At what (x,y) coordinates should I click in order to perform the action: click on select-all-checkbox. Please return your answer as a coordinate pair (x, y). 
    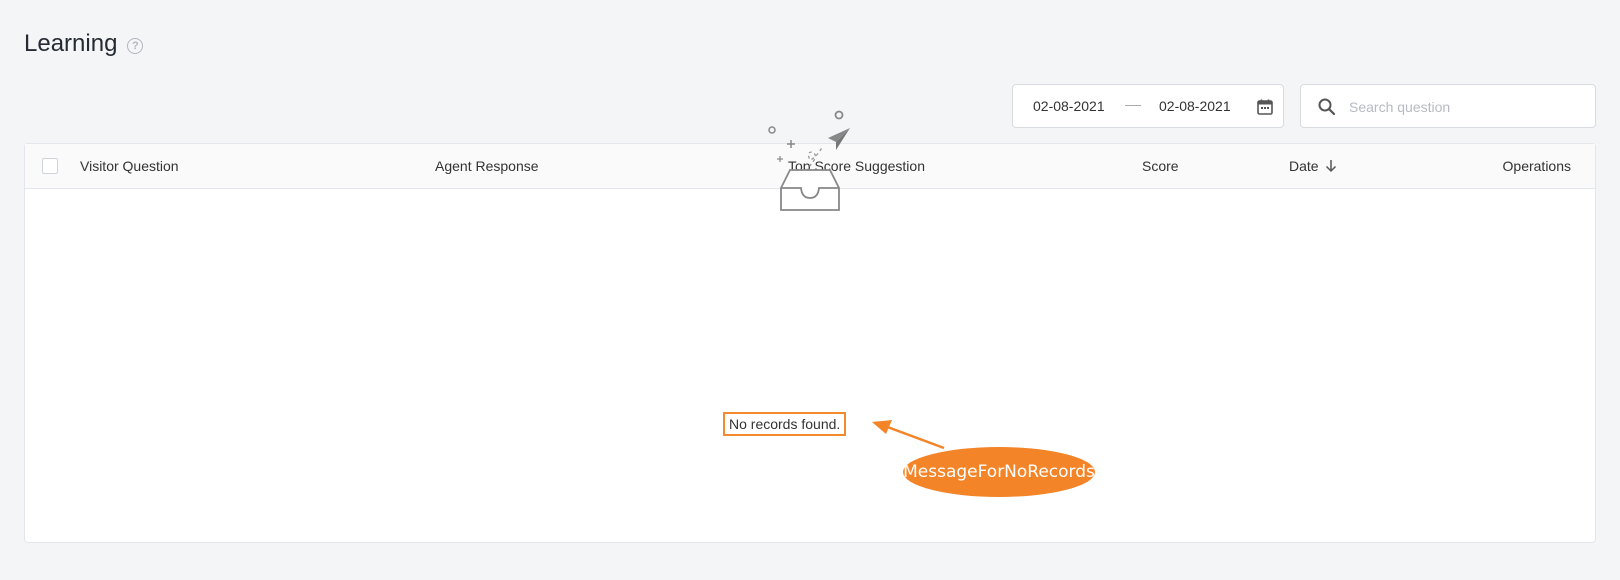
    Looking at the image, I should click on (50, 166).